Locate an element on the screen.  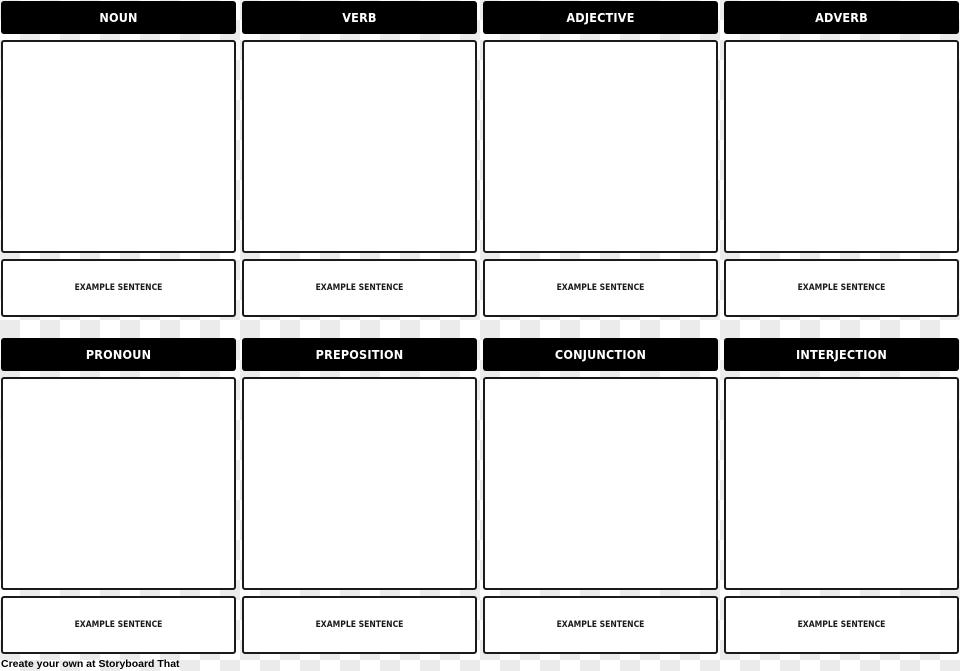
cell-title: ADJECTIVE is located at coordinates (600, 17).